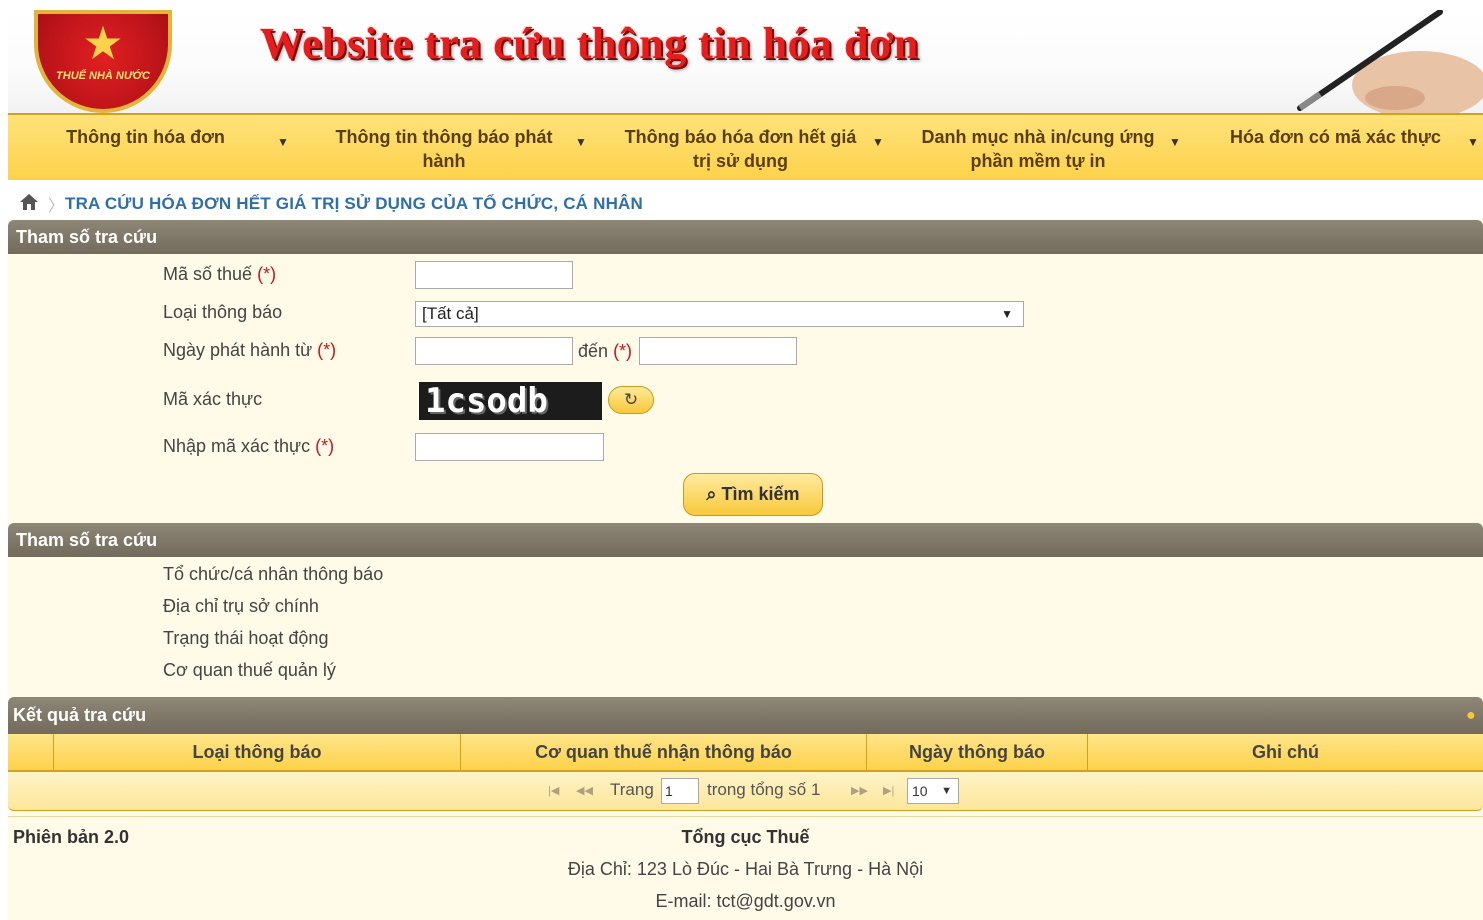 The height and width of the screenshot is (920, 1483). Describe the element at coordinates (760, 494) in the screenshot. I see `search-button-label: Tìm kiếm` at that location.